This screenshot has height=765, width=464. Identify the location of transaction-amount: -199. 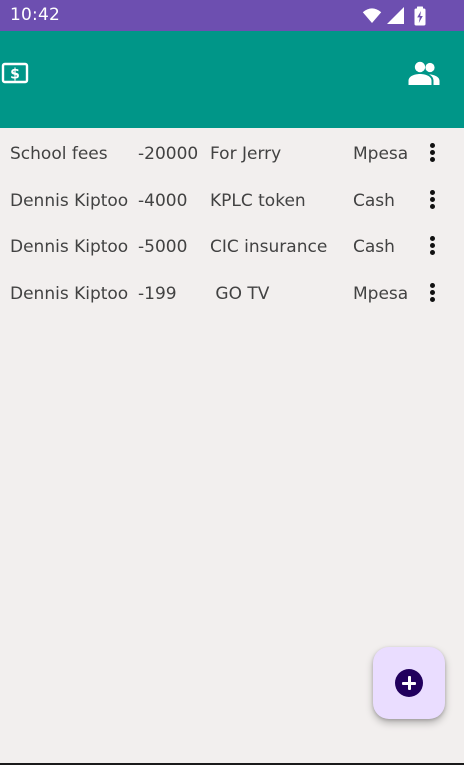
(157, 293).